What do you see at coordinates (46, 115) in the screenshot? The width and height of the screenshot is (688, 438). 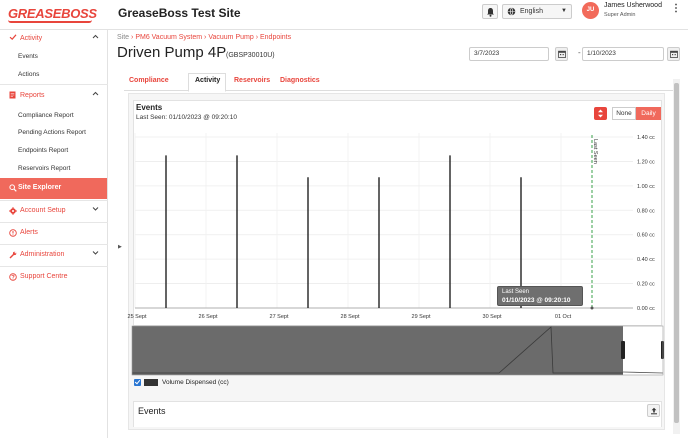 I see `sidebar-item-compliance-report: Compliance Report` at bounding box center [46, 115].